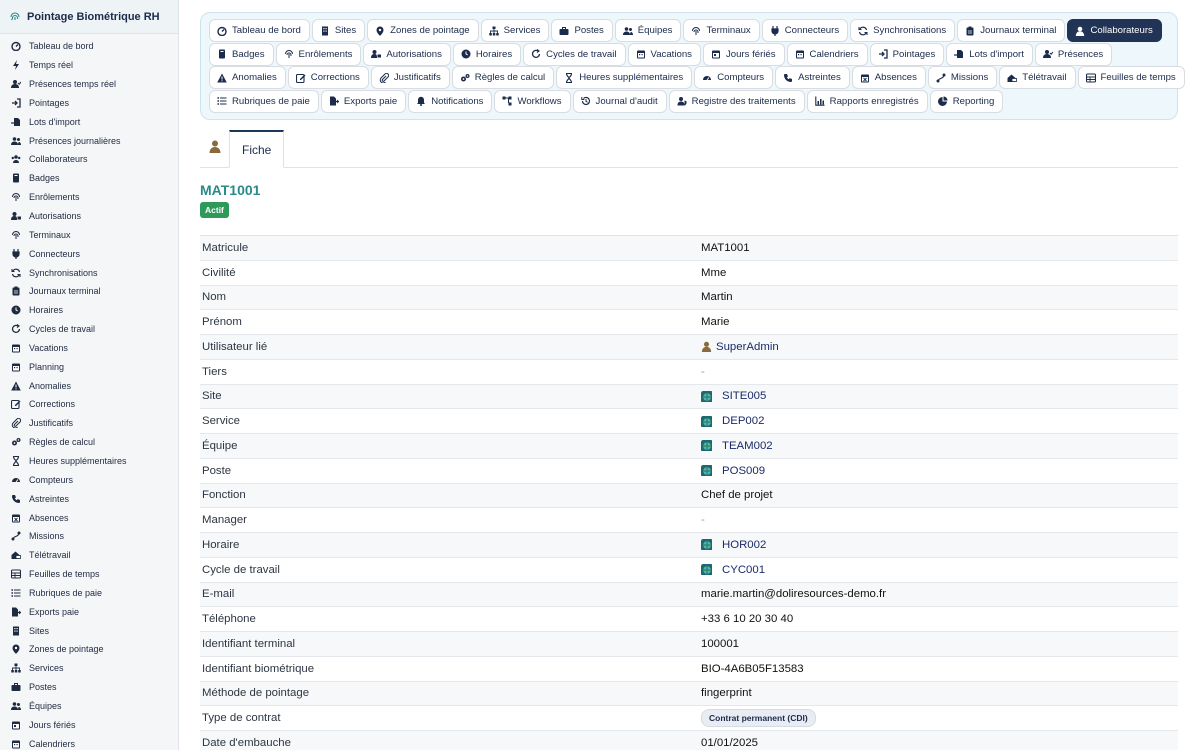  What do you see at coordinates (407, 54) in the screenshot?
I see `top-menu-button: Autorisations` at bounding box center [407, 54].